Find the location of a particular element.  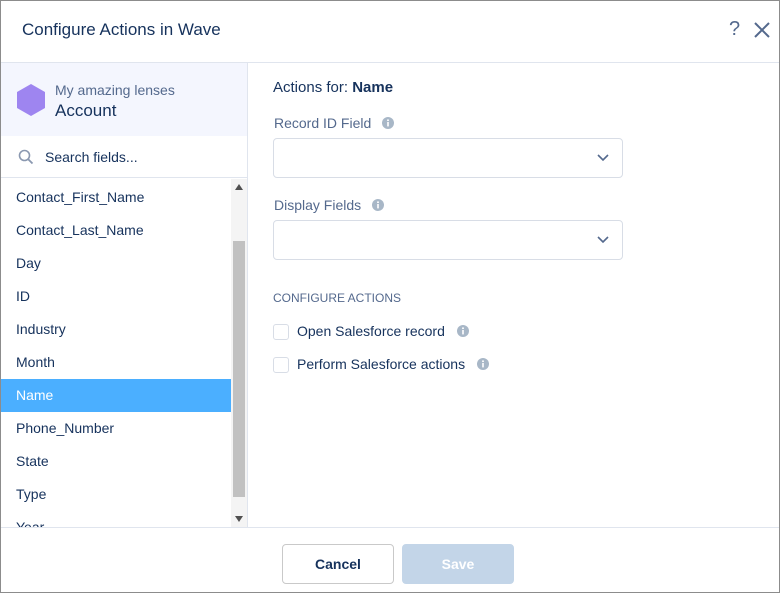

dialog-footer: Cancel Save is located at coordinates (390, 559).